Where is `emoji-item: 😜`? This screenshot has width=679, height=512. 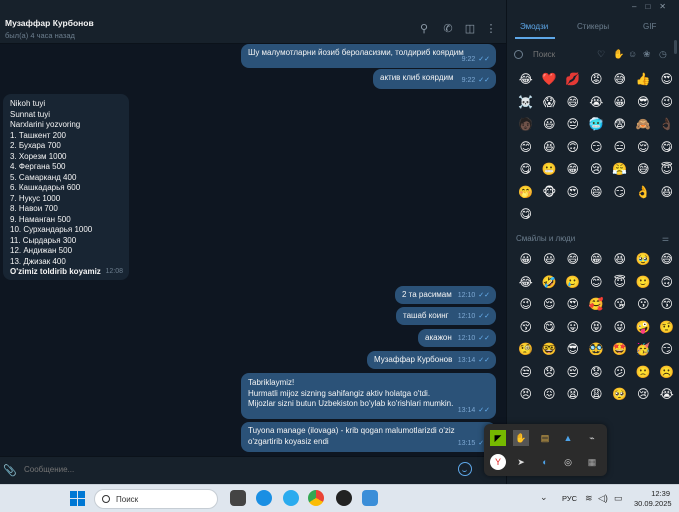
emoji-item: 😜 is located at coordinates (620, 327).